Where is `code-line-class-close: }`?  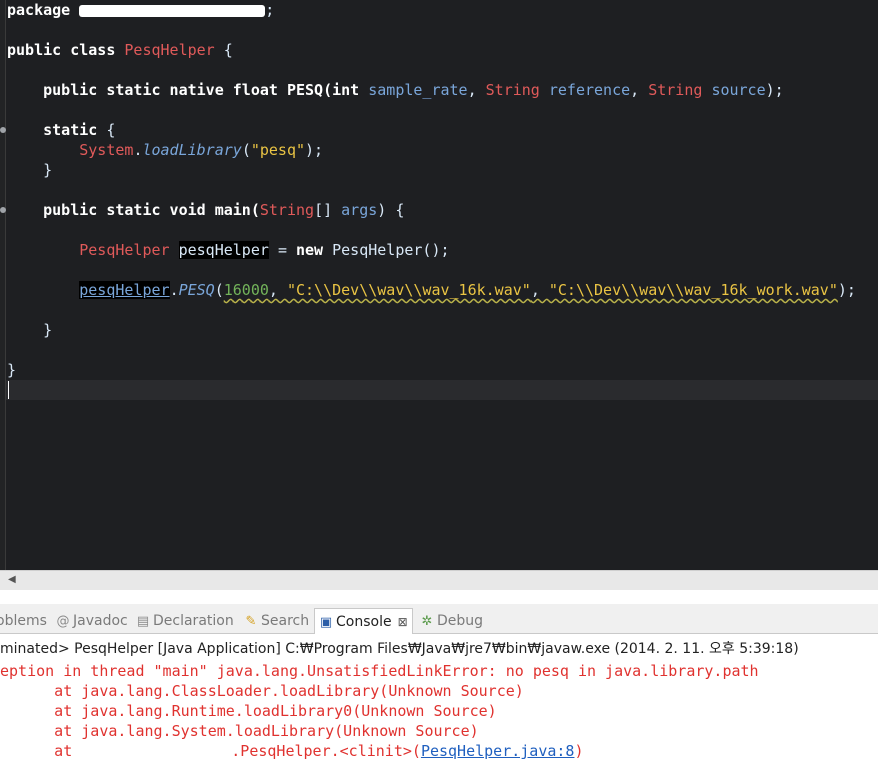
code-line-class-close: } is located at coordinates (11, 370).